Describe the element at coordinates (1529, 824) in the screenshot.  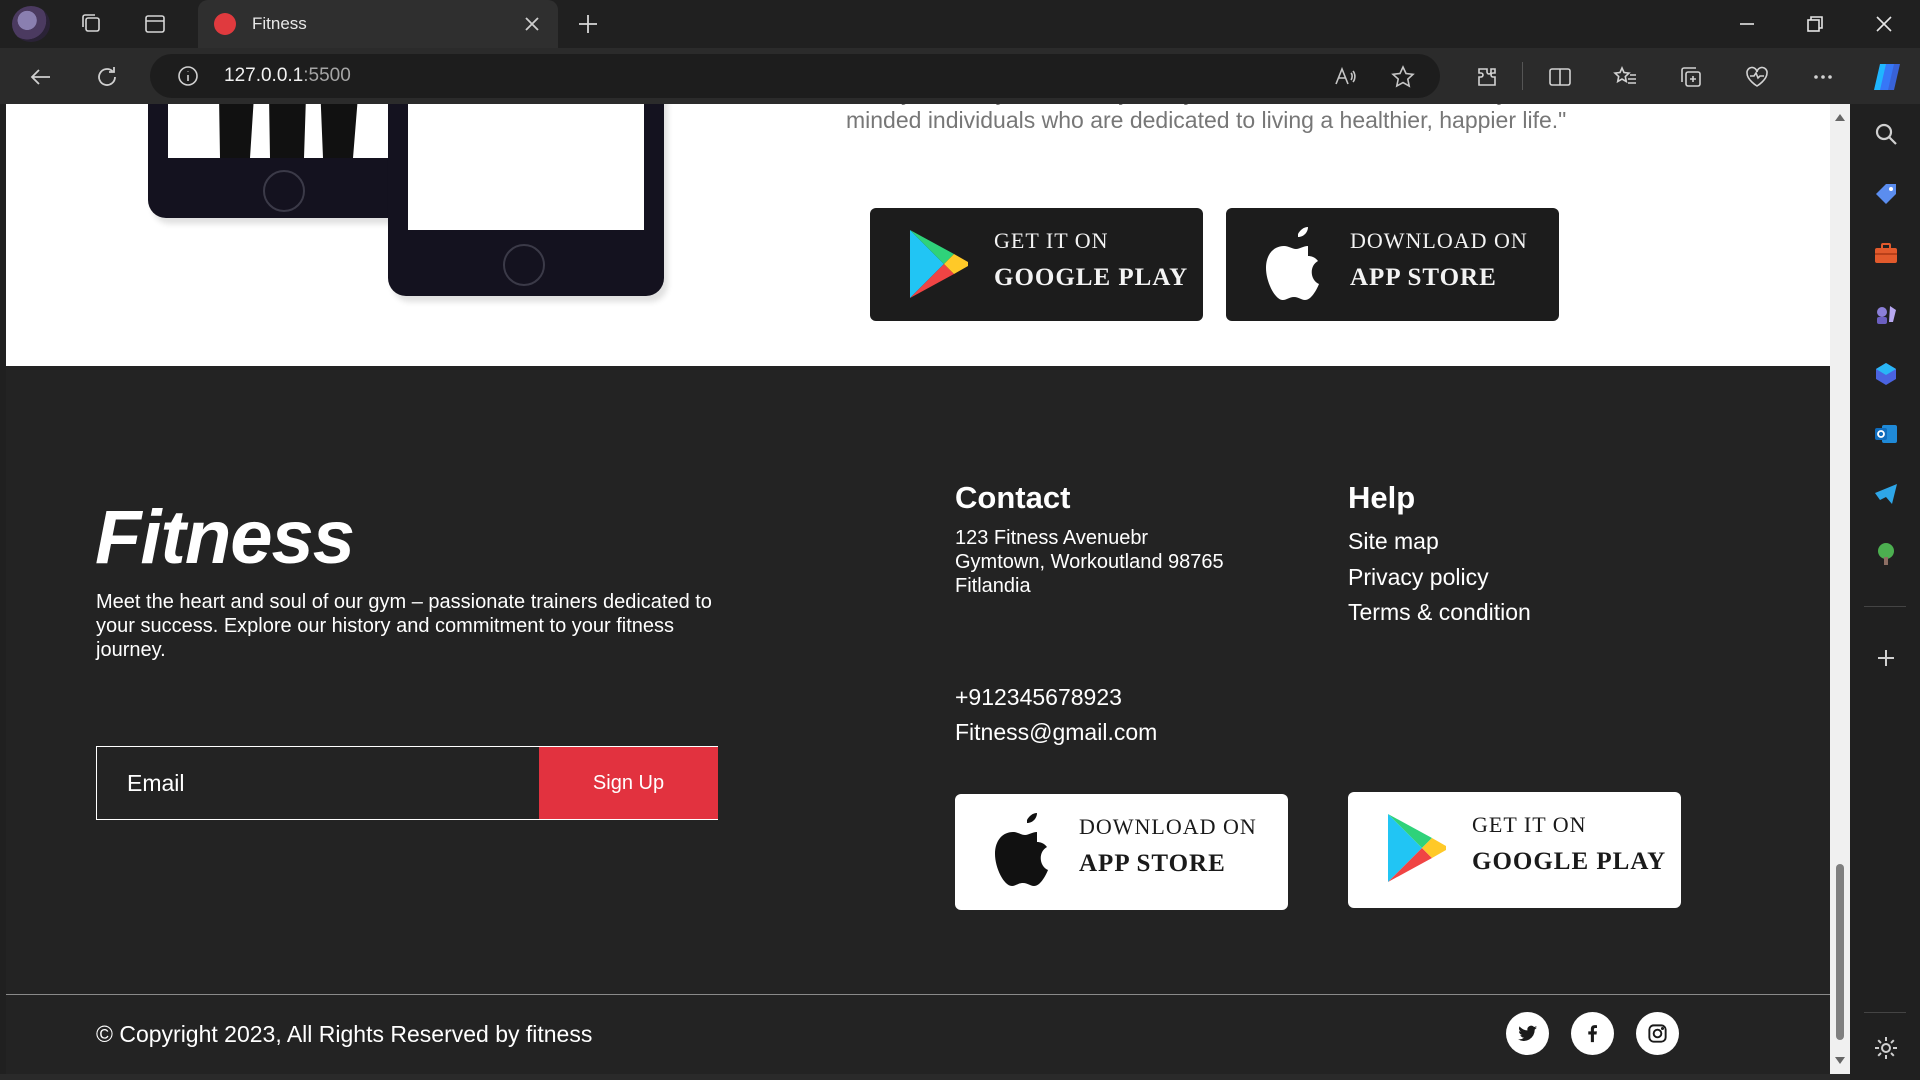
I see `footer-google-play-small-text: GET IT ON` at that location.